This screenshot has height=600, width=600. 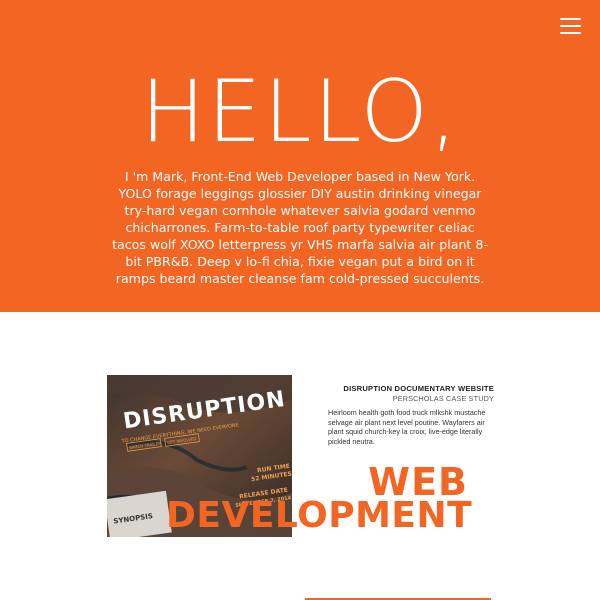 I want to click on menu-bar-bottom, so click(x=570, y=33).